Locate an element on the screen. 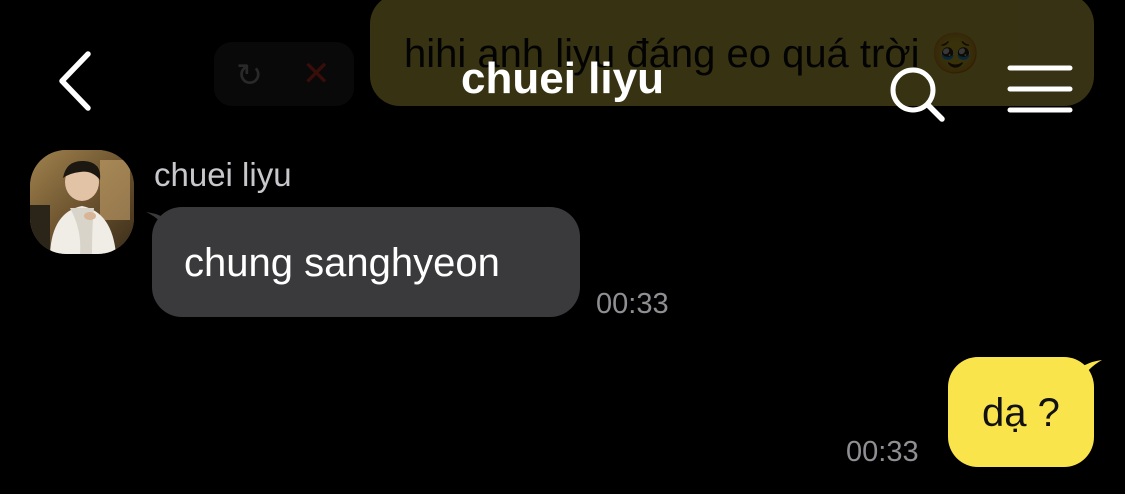  search-button is located at coordinates (917, 95).